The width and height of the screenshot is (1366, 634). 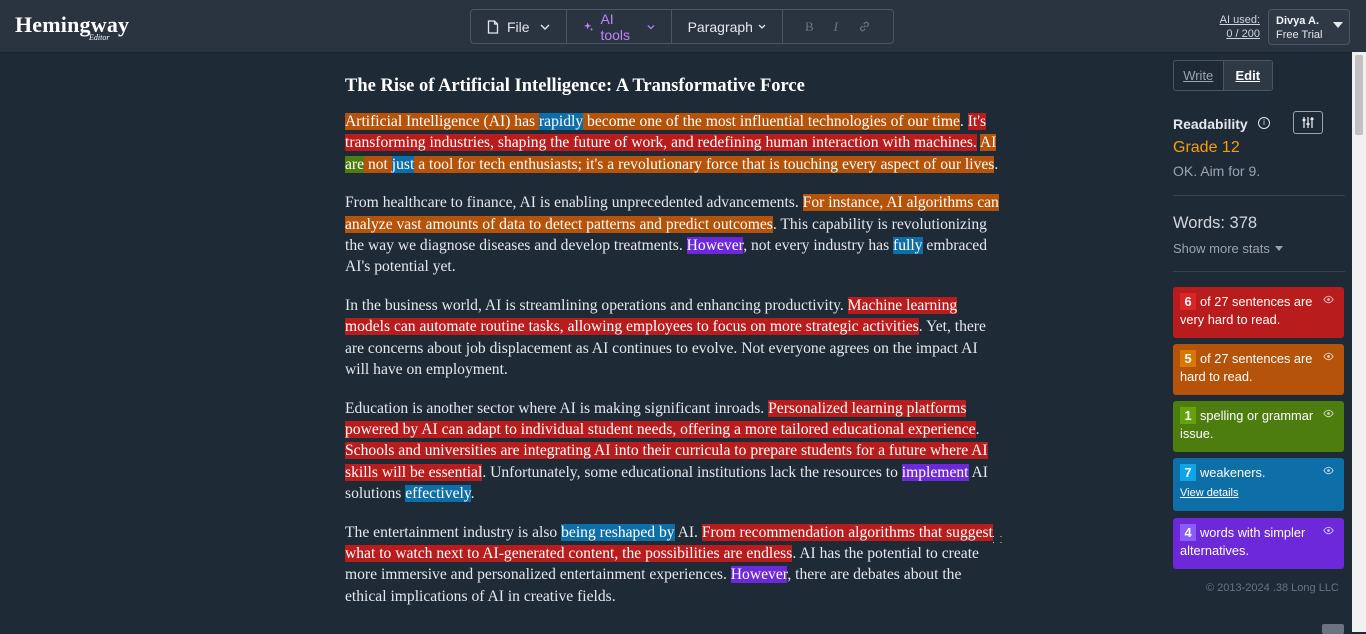 I want to click on file-icon, so click(x=493, y=26).